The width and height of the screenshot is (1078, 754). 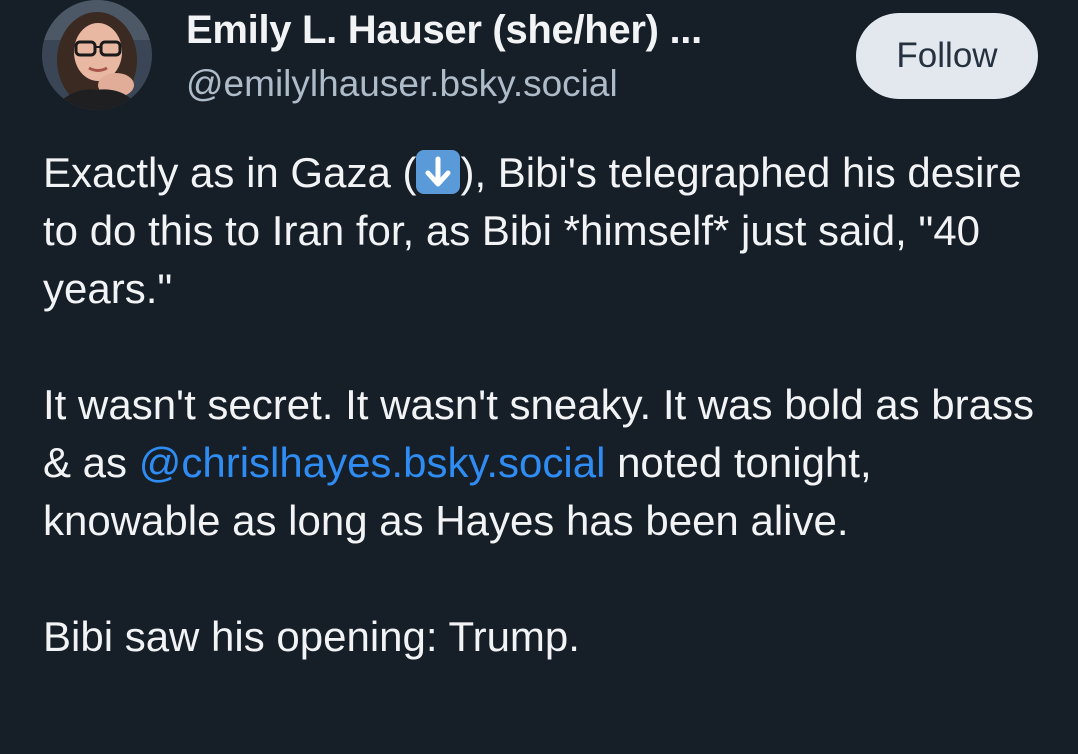 What do you see at coordinates (438, 172) in the screenshot?
I see `down-arrow-emoji-icon` at bounding box center [438, 172].